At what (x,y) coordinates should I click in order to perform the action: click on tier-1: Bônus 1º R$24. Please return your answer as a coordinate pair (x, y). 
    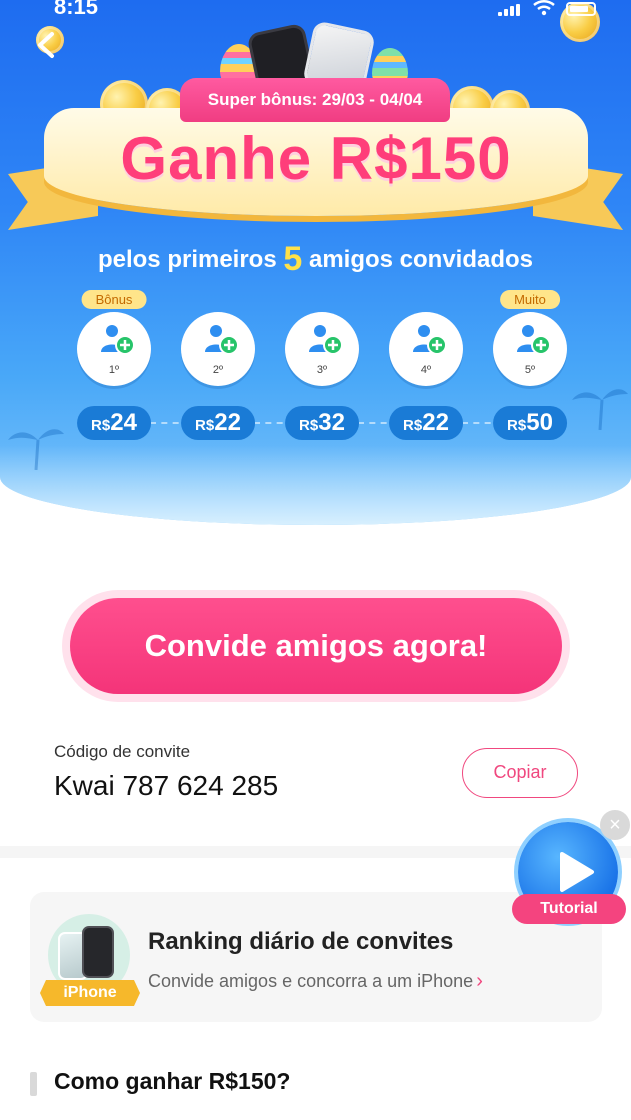
    Looking at the image, I should click on (114, 370).